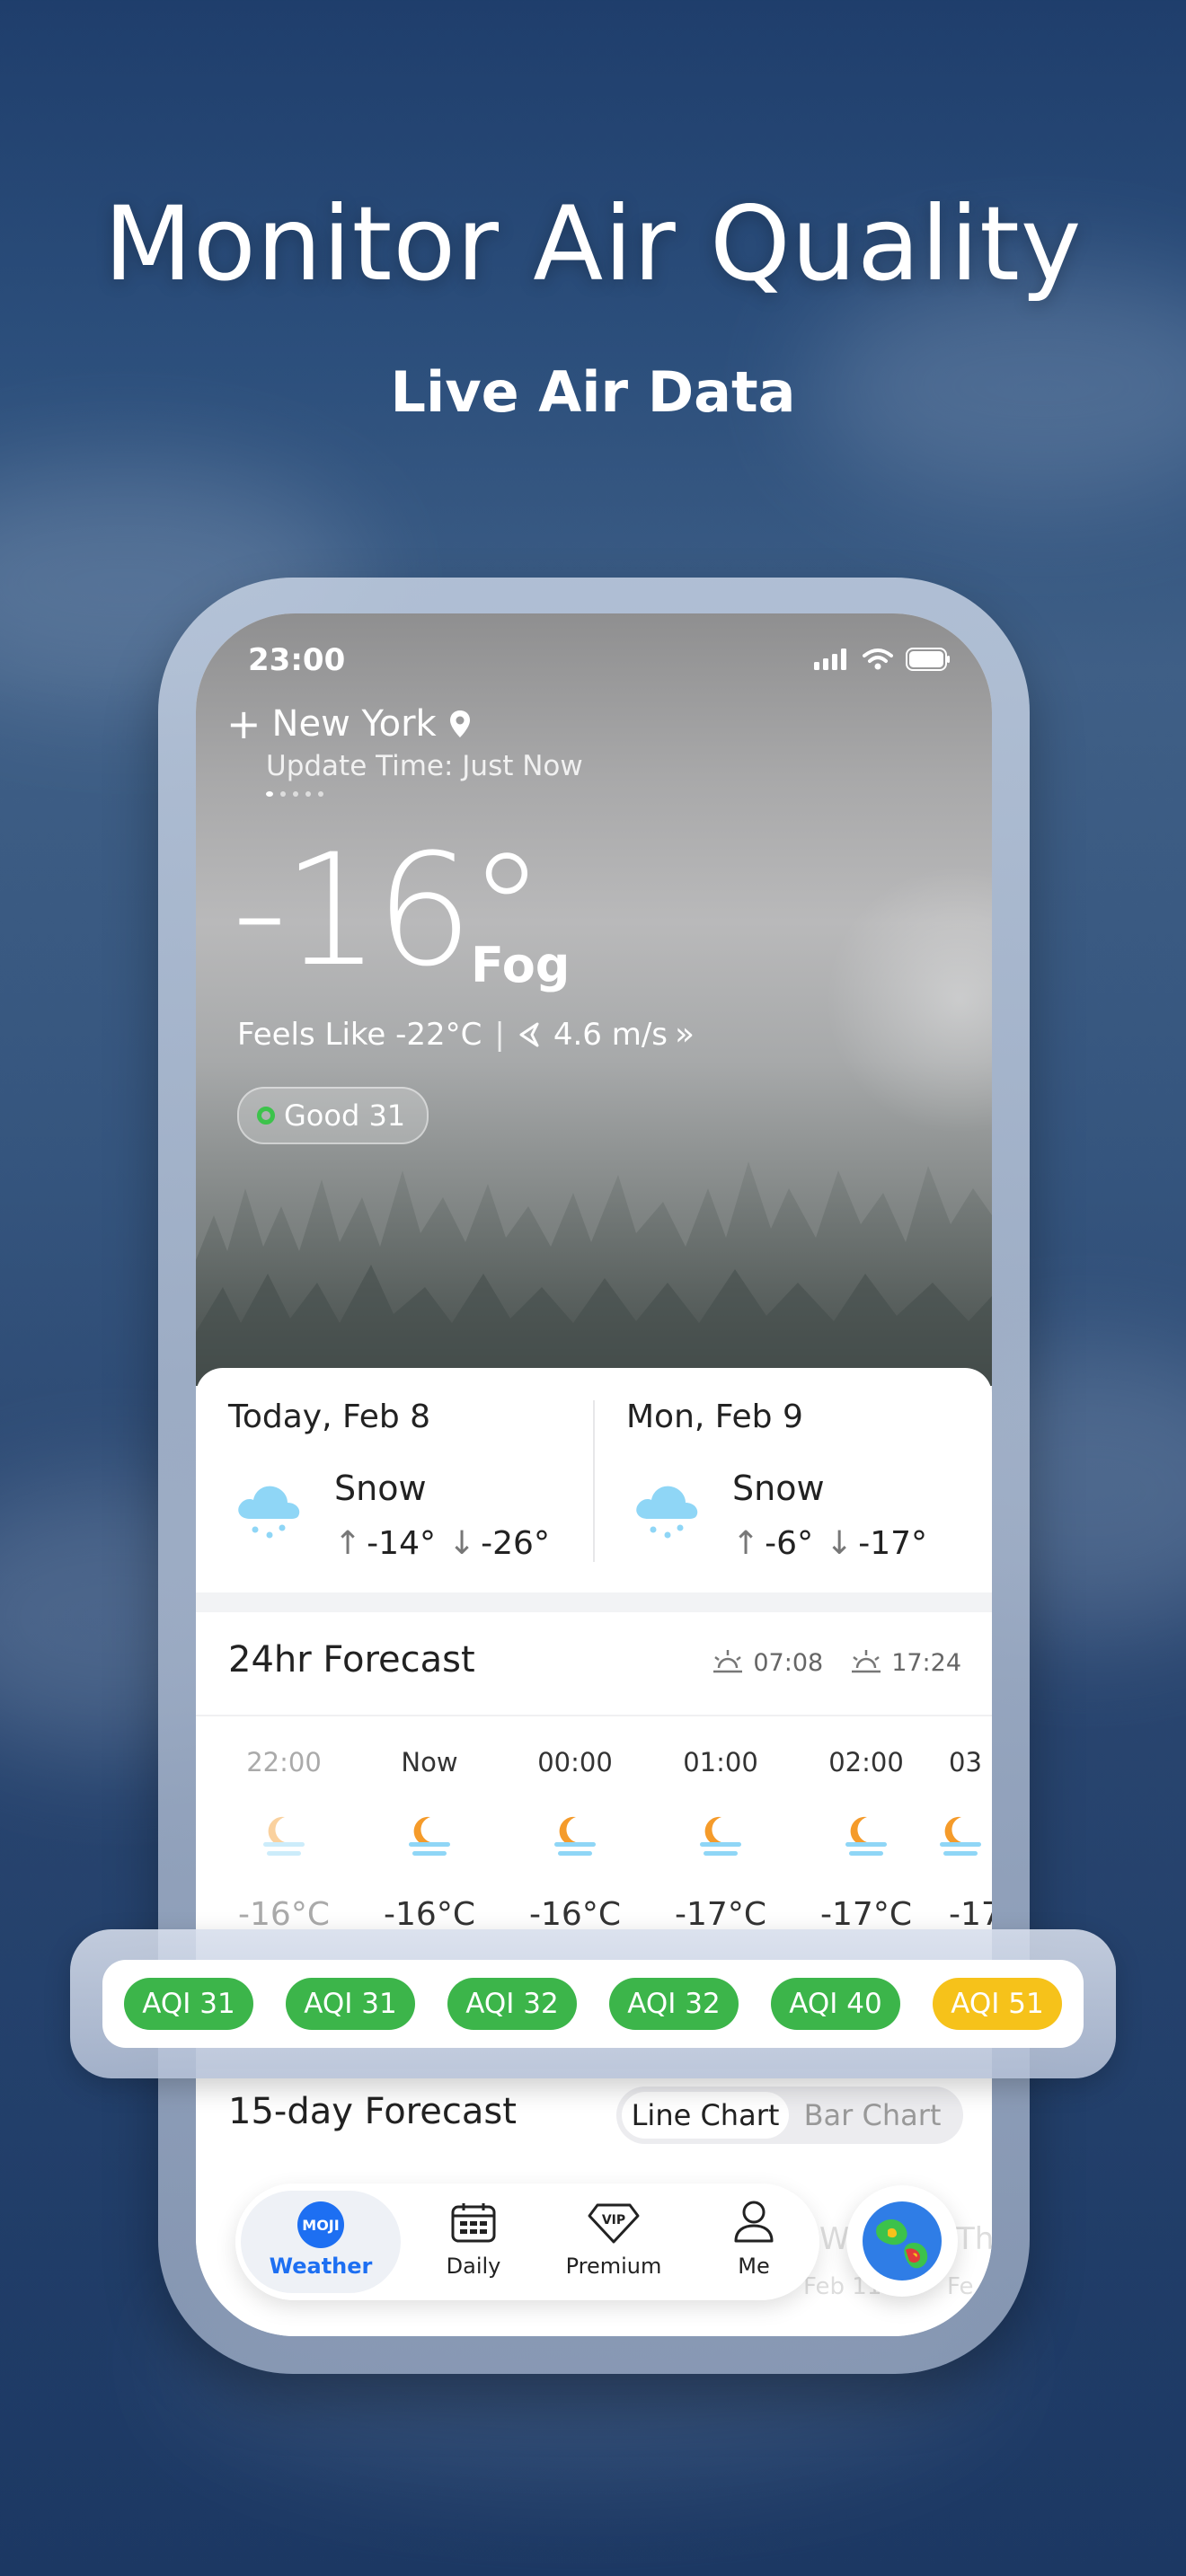 The height and width of the screenshot is (2576, 1186). What do you see at coordinates (351, 1660) in the screenshot?
I see `forecast-24h-title: 24hr Forecast` at bounding box center [351, 1660].